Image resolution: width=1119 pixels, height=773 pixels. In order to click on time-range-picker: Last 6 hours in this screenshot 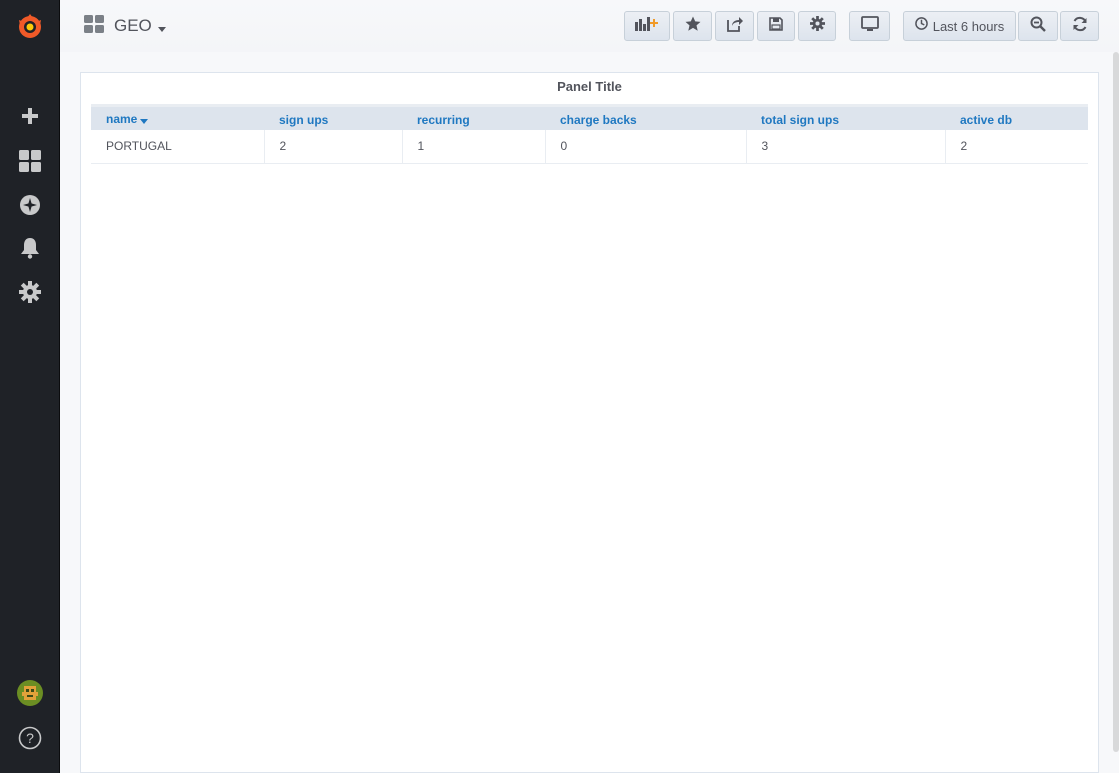, I will do `click(959, 26)`.